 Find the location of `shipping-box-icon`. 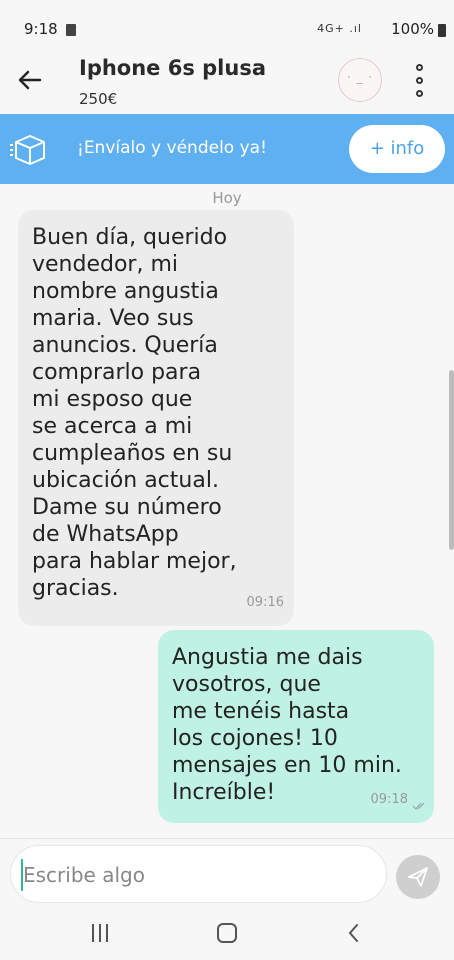

shipping-box-icon is located at coordinates (27, 150).